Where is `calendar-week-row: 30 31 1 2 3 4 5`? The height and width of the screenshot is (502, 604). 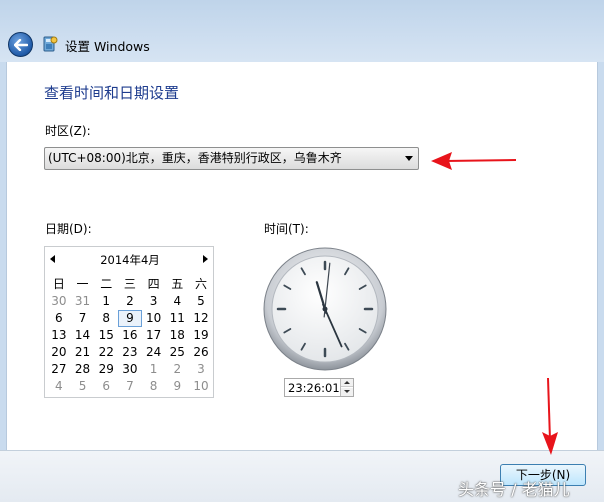 calendar-week-row: 30 31 1 2 3 4 5 is located at coordinates (130, 301).